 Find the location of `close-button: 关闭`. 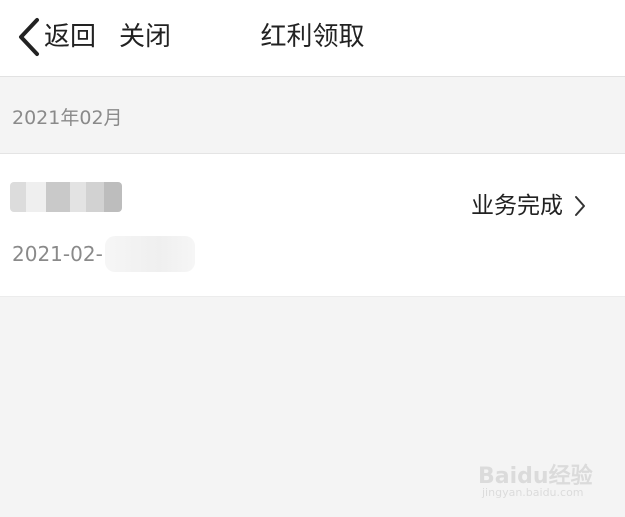

close-button: 关闭 is located at coordinates (145, 37).